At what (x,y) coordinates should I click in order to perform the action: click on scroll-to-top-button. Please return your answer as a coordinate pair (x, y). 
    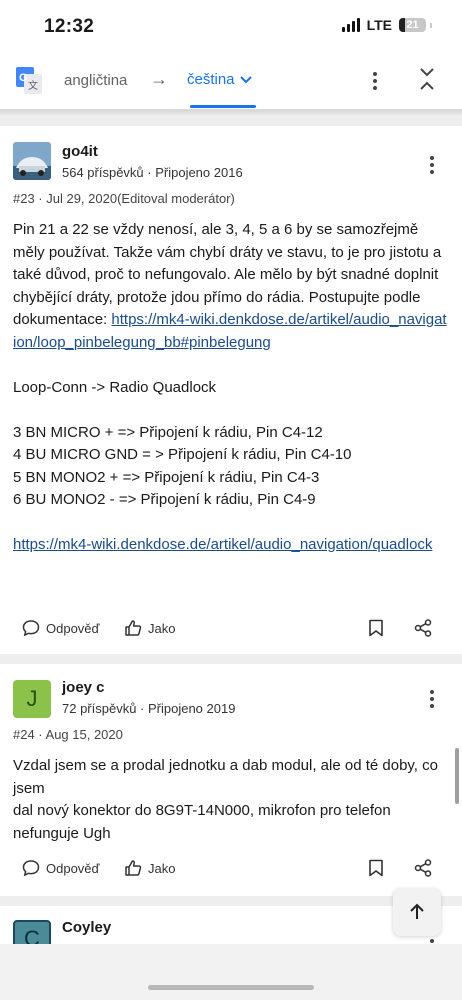
    Looking at the image, I should click on (417, 912).